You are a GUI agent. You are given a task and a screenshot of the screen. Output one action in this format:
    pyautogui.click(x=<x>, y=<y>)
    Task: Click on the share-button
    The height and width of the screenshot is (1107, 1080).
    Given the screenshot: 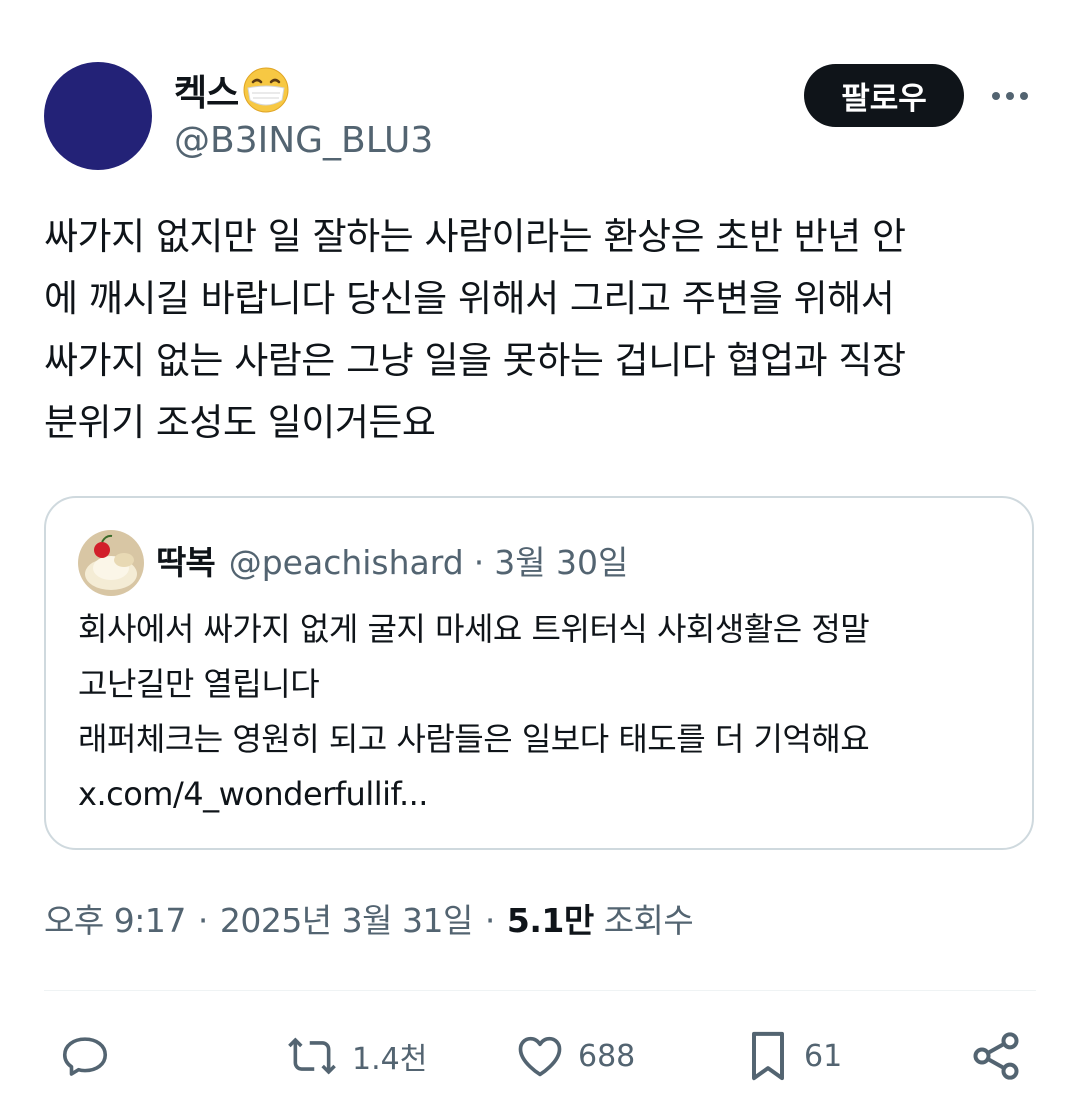 What is the action you would take?
    pyautogui.click(x=996, y=1056)
    